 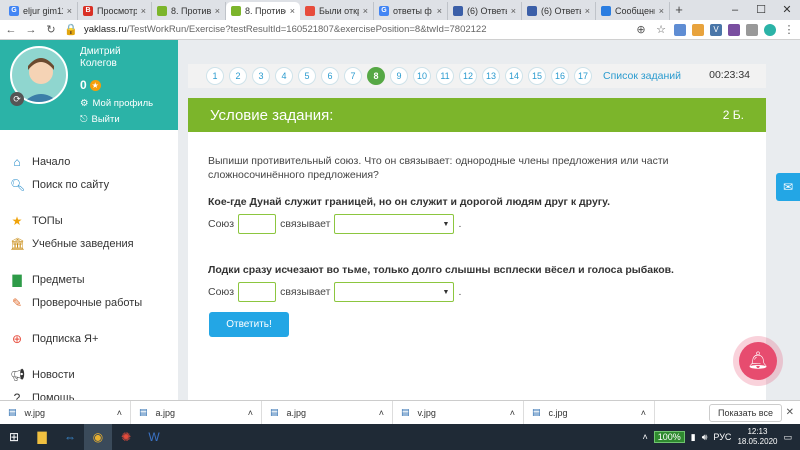 I want to click on links-select-1: ▼, so click(x=394, y=224).